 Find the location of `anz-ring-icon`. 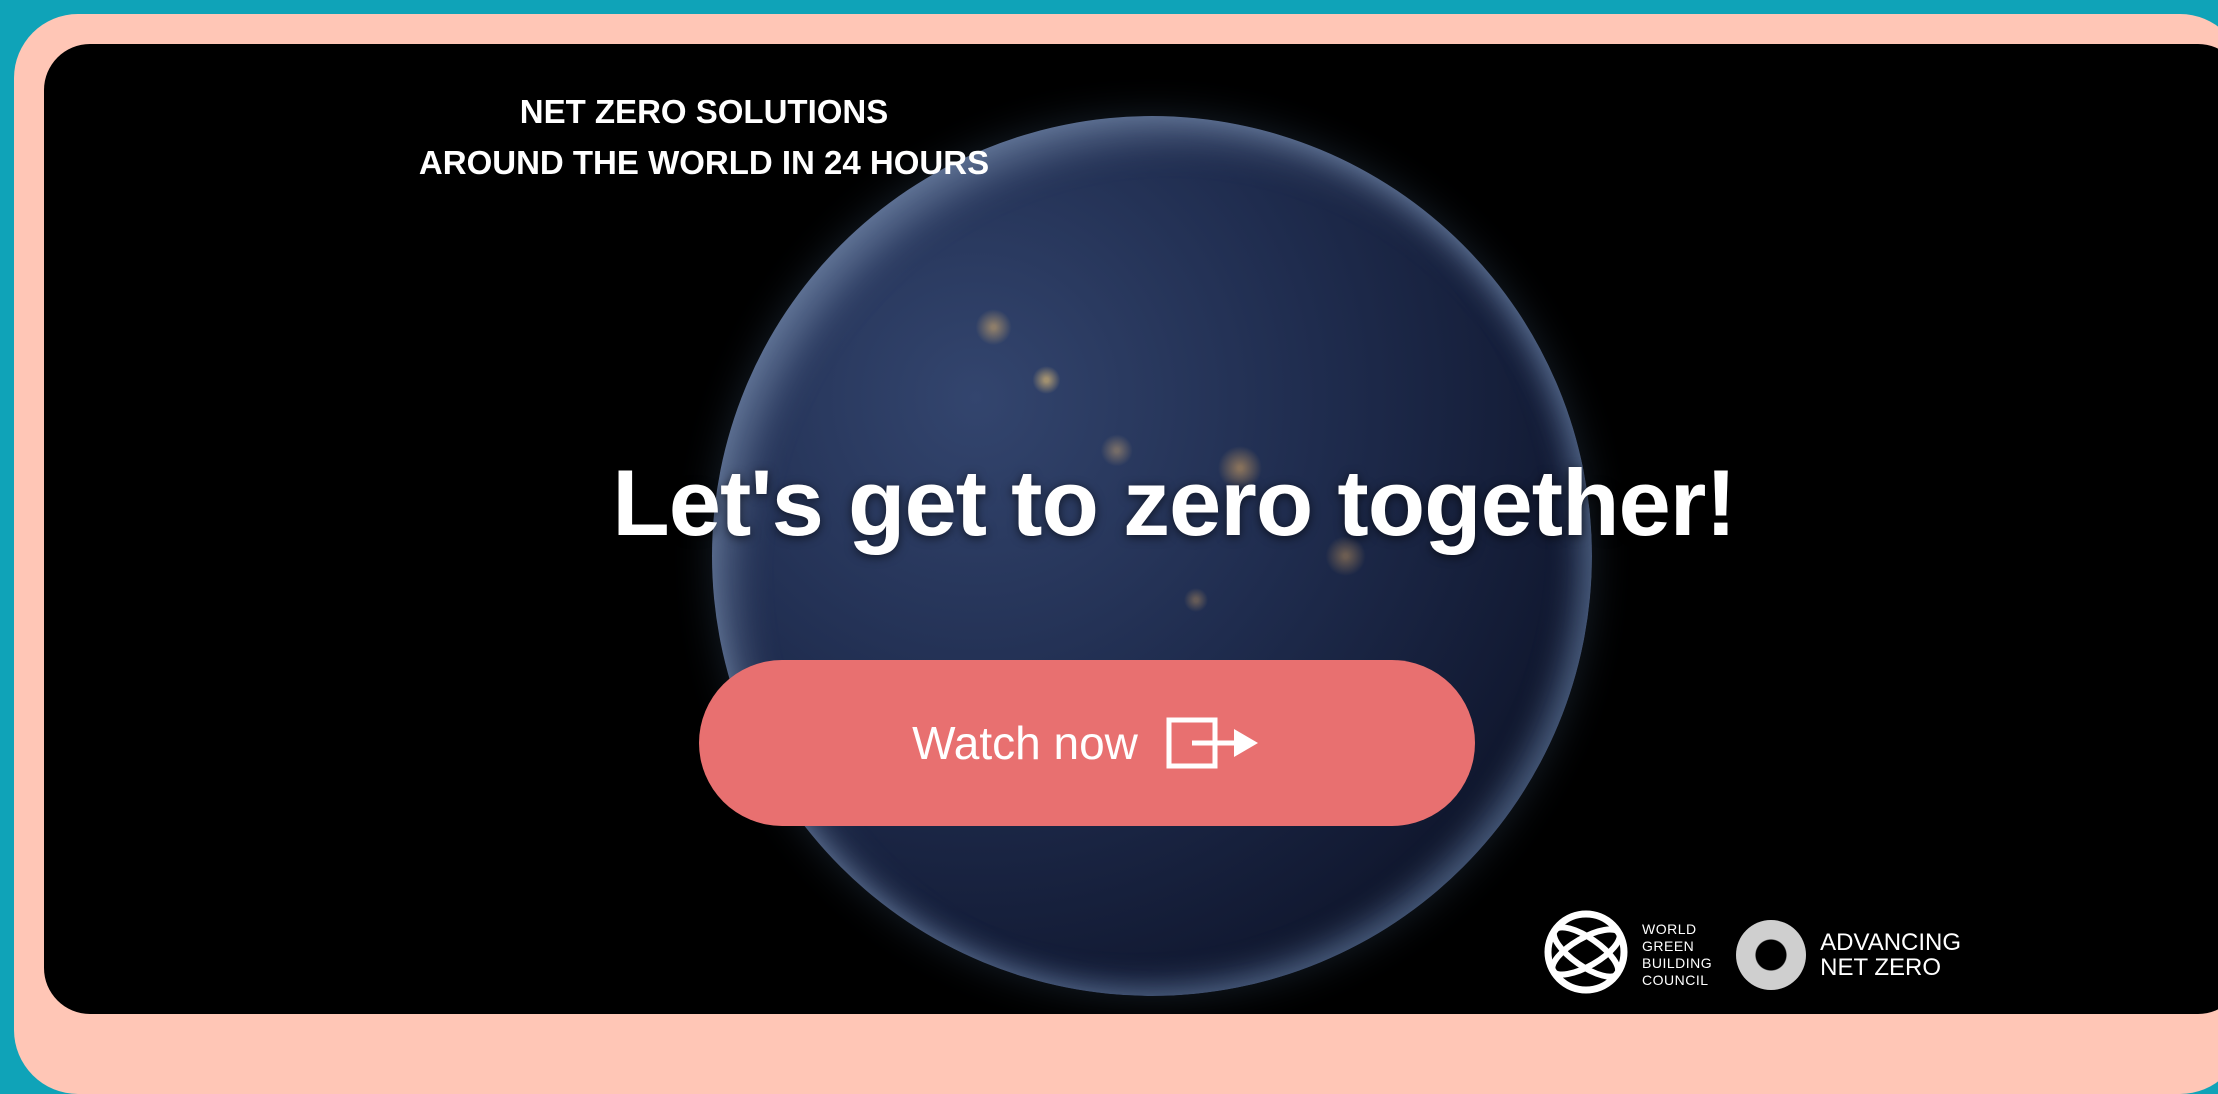

anz-ring-icon is located at coordinates (1771, 954).